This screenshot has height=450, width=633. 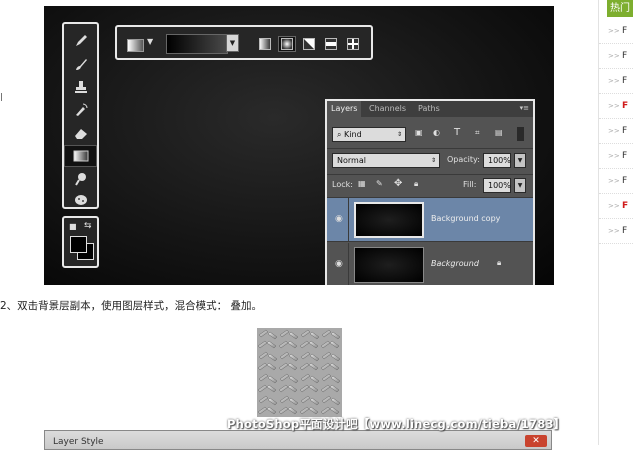 I want to click on tab-paths: Paths, so click(x=429, y=109).